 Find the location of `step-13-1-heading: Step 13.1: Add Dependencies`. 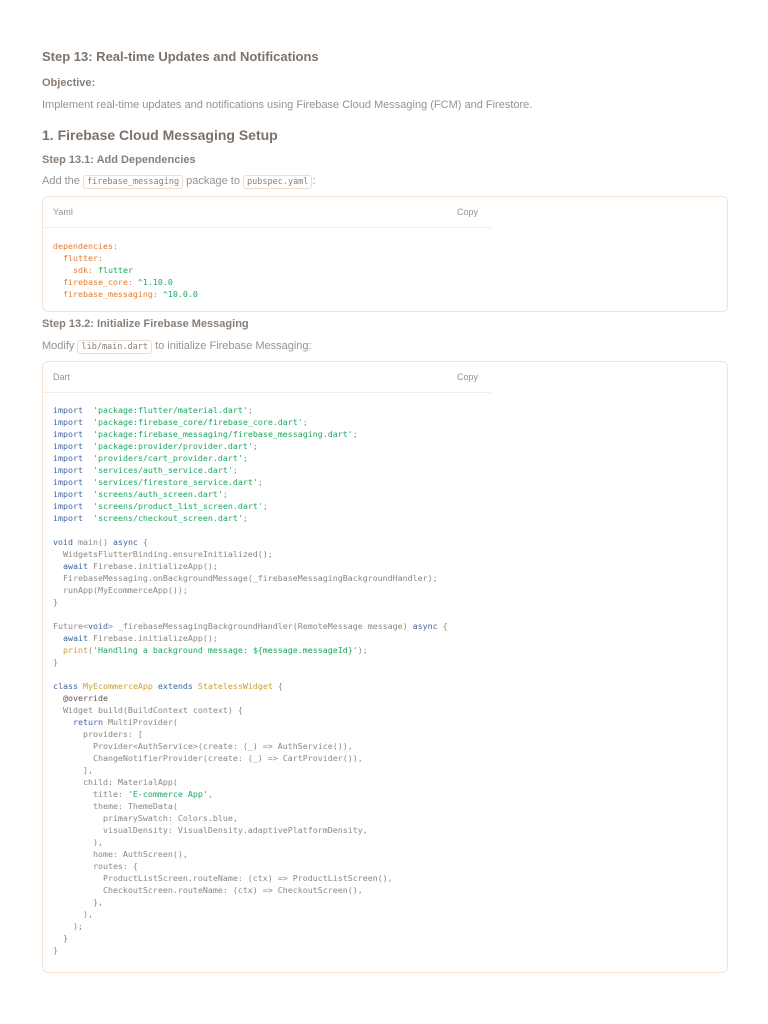

step-13-1-heading: Step 13.1: Add Dependencies is located at coordinates (119, 160).